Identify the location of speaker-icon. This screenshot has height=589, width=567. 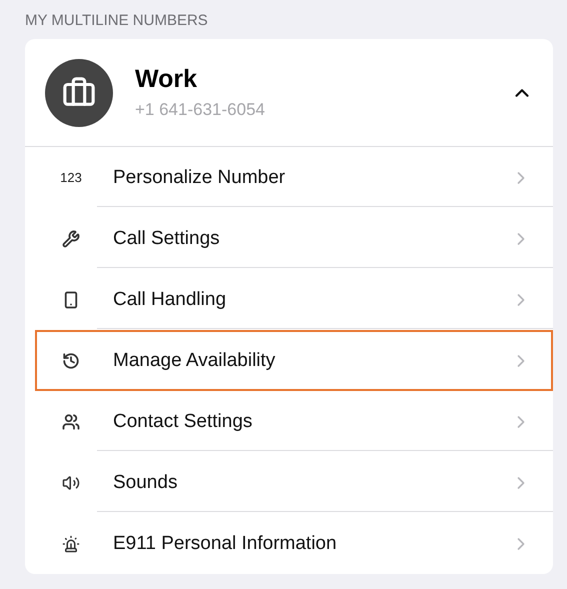
(71, 483).